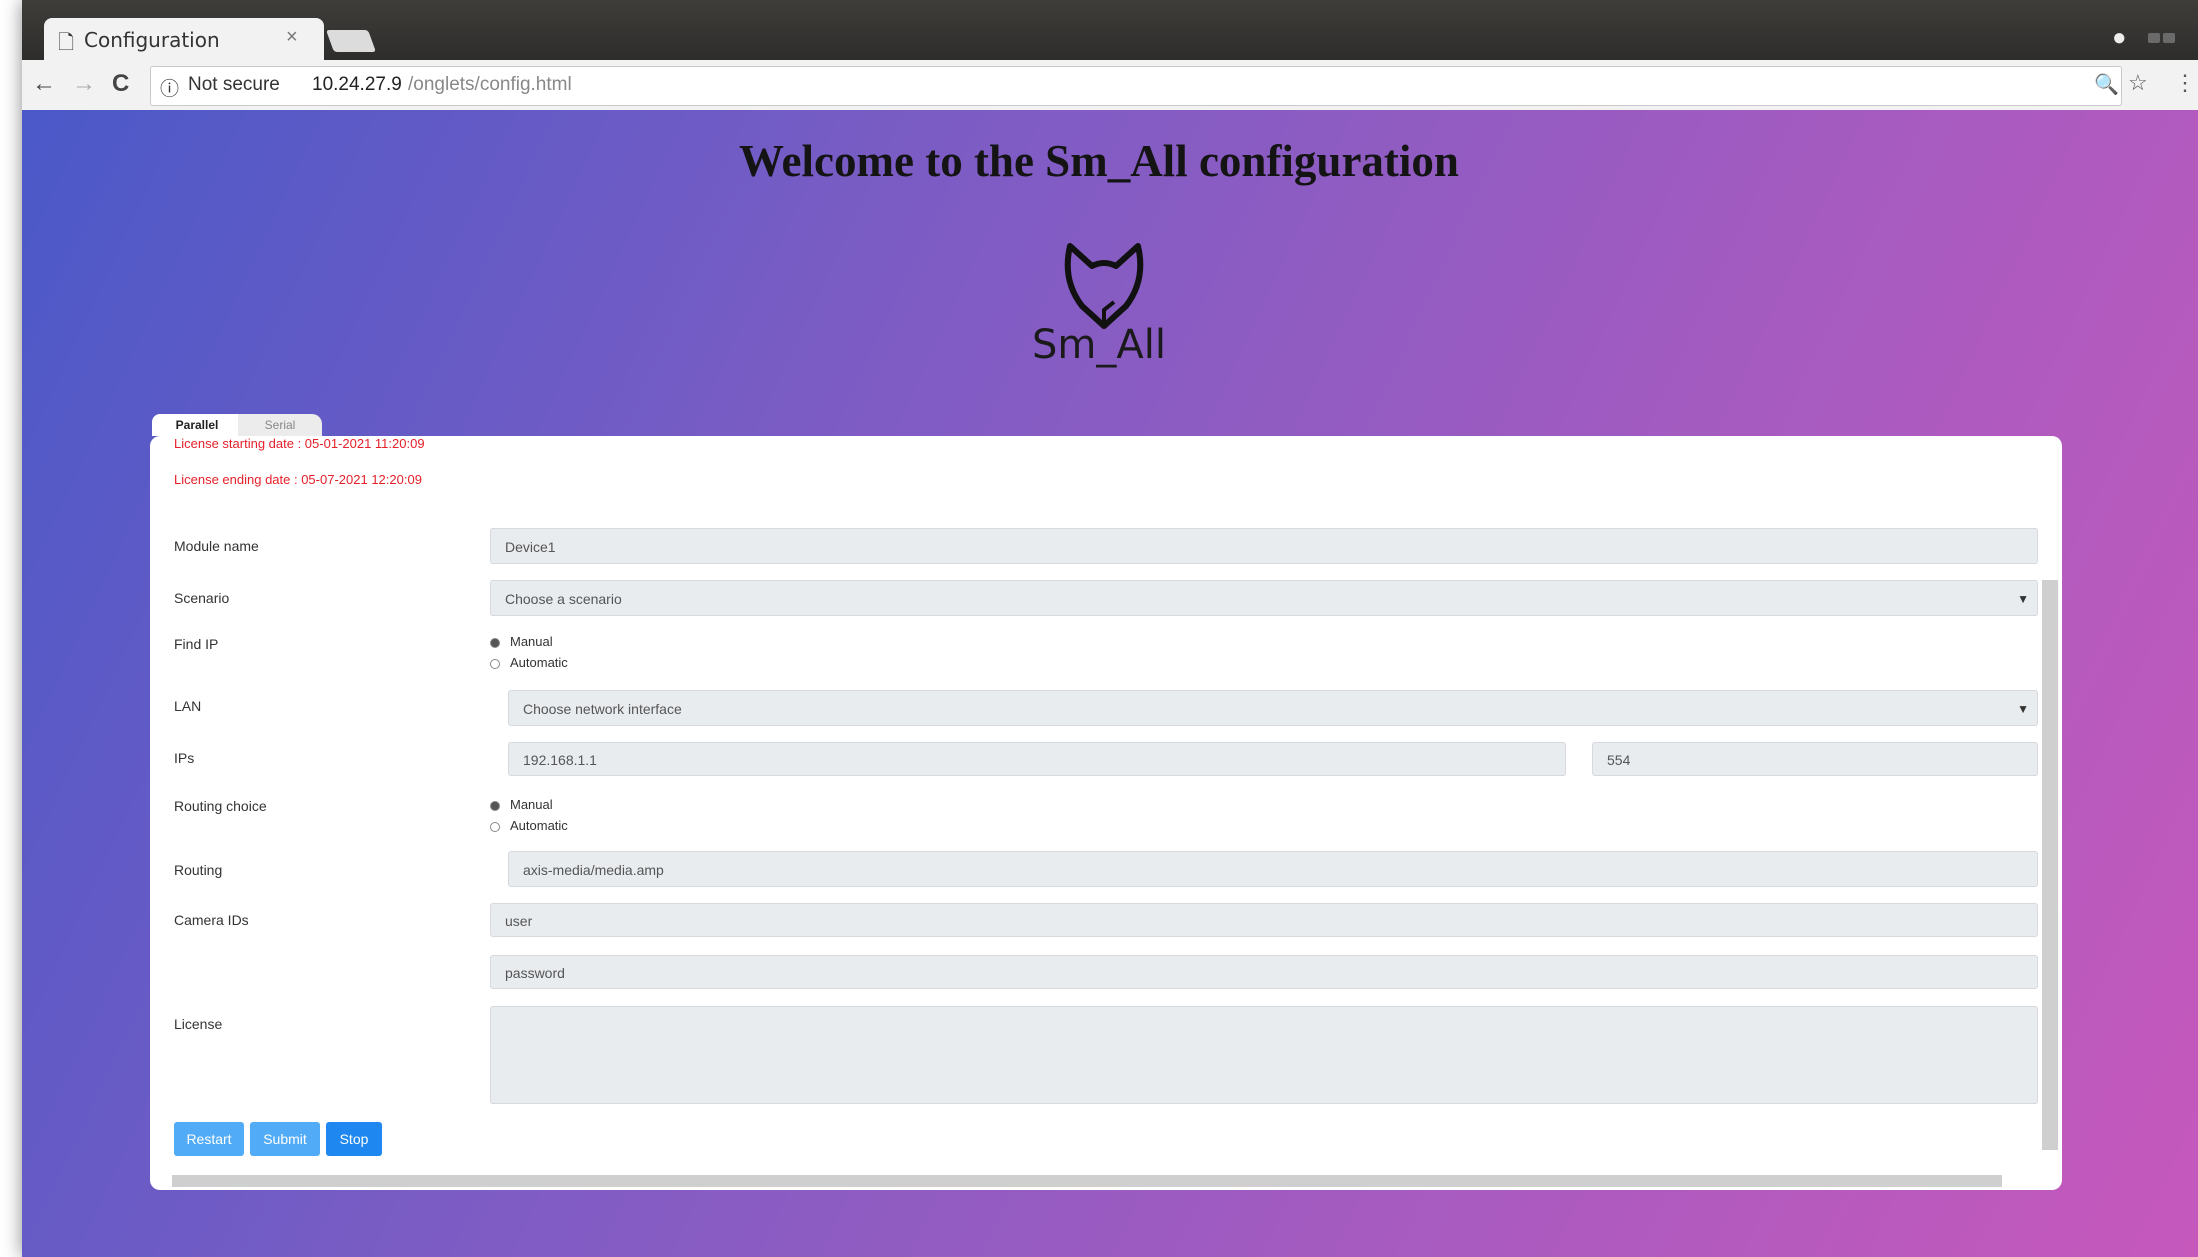 This screenshot has height=1257, width=2198. What do you see at coordinates (531, 641) in the screenshot?
I see `find-ip-manual-label: Manual` at bounding box center [531, 641].